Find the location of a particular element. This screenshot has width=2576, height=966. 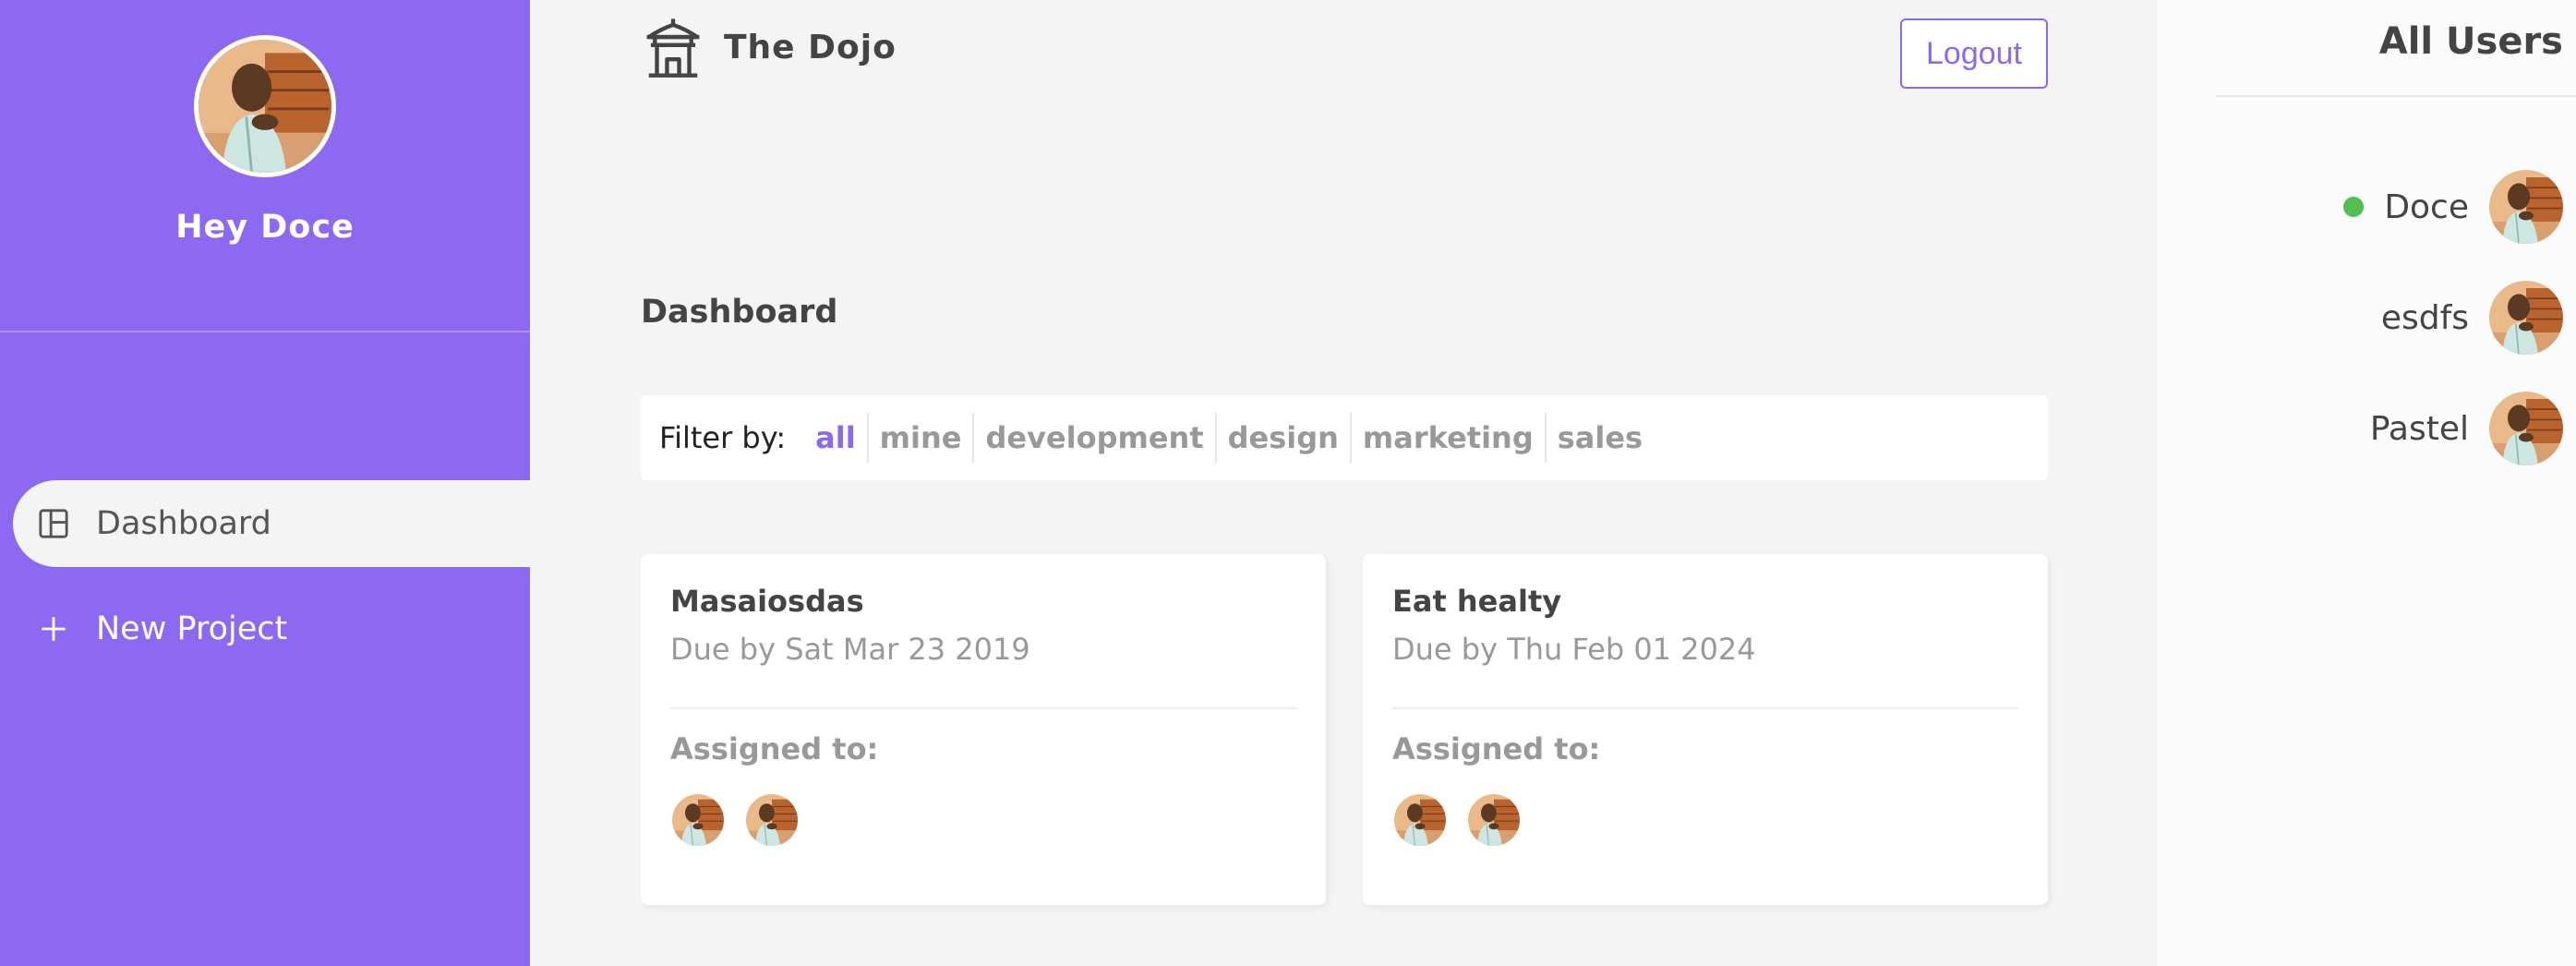

user-list-item: Doce is located at coordinates (2453, 207).